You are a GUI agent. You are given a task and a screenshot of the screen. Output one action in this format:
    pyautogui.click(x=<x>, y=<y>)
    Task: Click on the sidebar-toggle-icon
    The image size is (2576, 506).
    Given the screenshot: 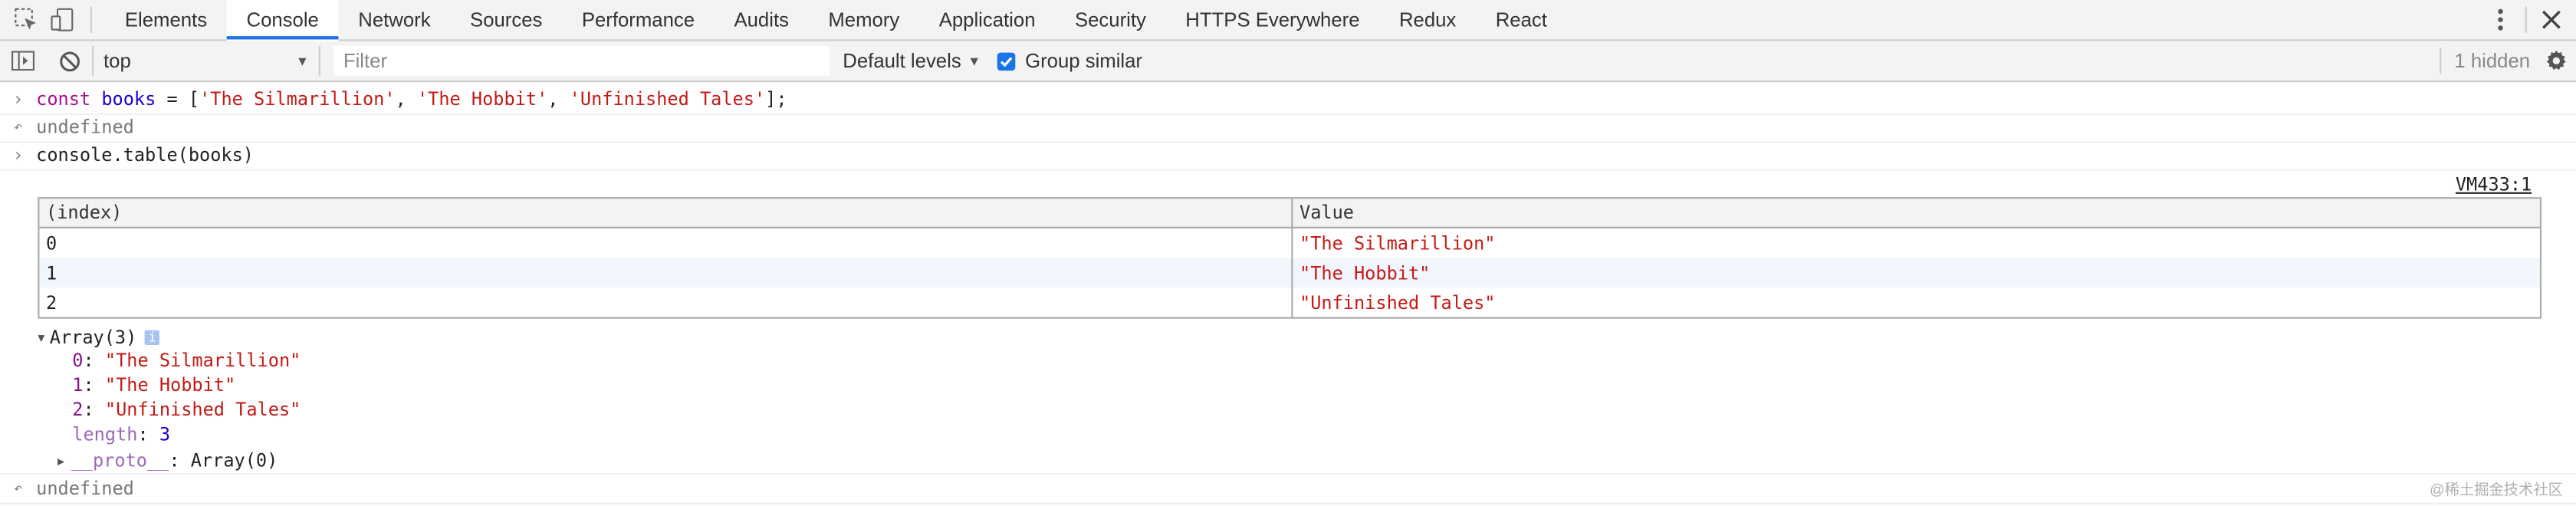 What is the action you would take?
    pyautogui.click(x=23, y=61)
    